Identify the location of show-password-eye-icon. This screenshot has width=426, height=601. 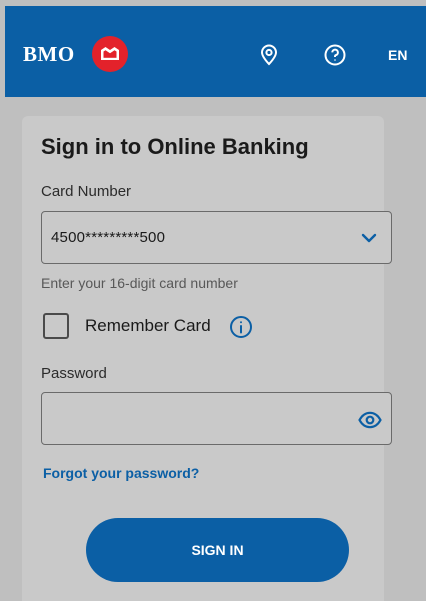
(370, 420).